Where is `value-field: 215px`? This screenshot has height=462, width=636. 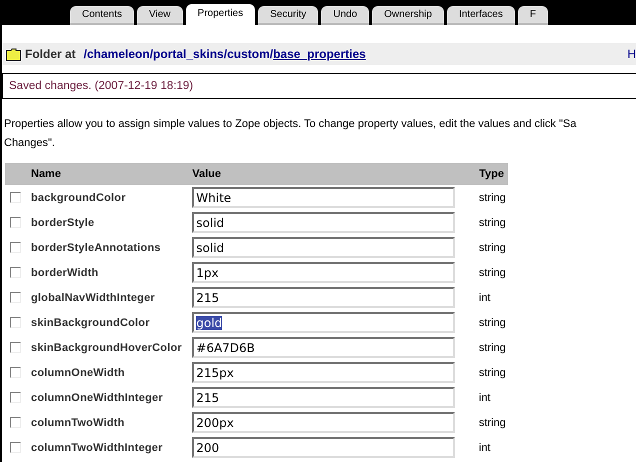 value-field: 215px is located at coordinates (324, 372).